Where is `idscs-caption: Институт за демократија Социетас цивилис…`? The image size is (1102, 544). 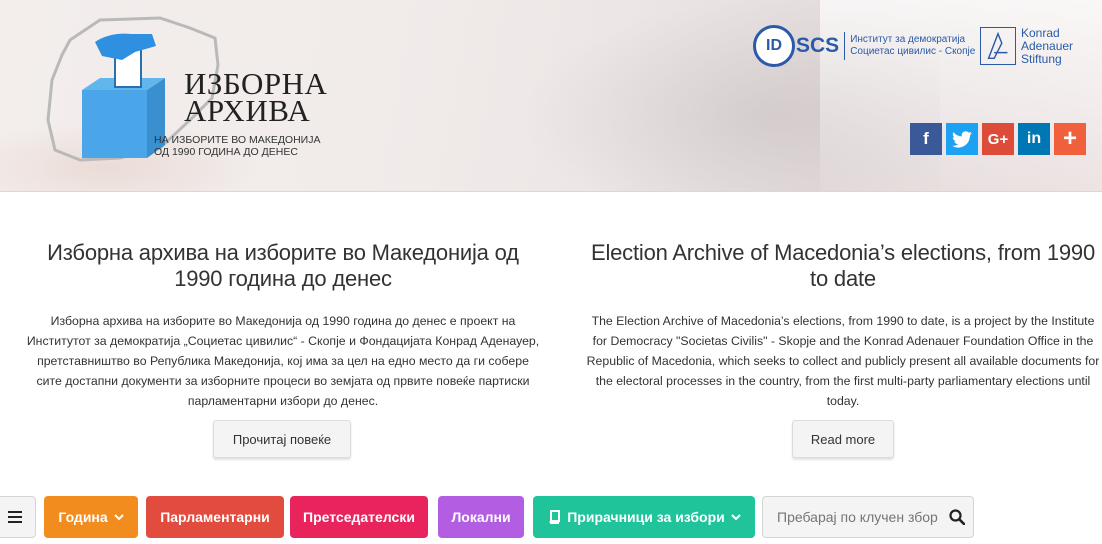
idscs-caption: Институт за демократија Социетас цивилис… is located at coordinates (912, 46).